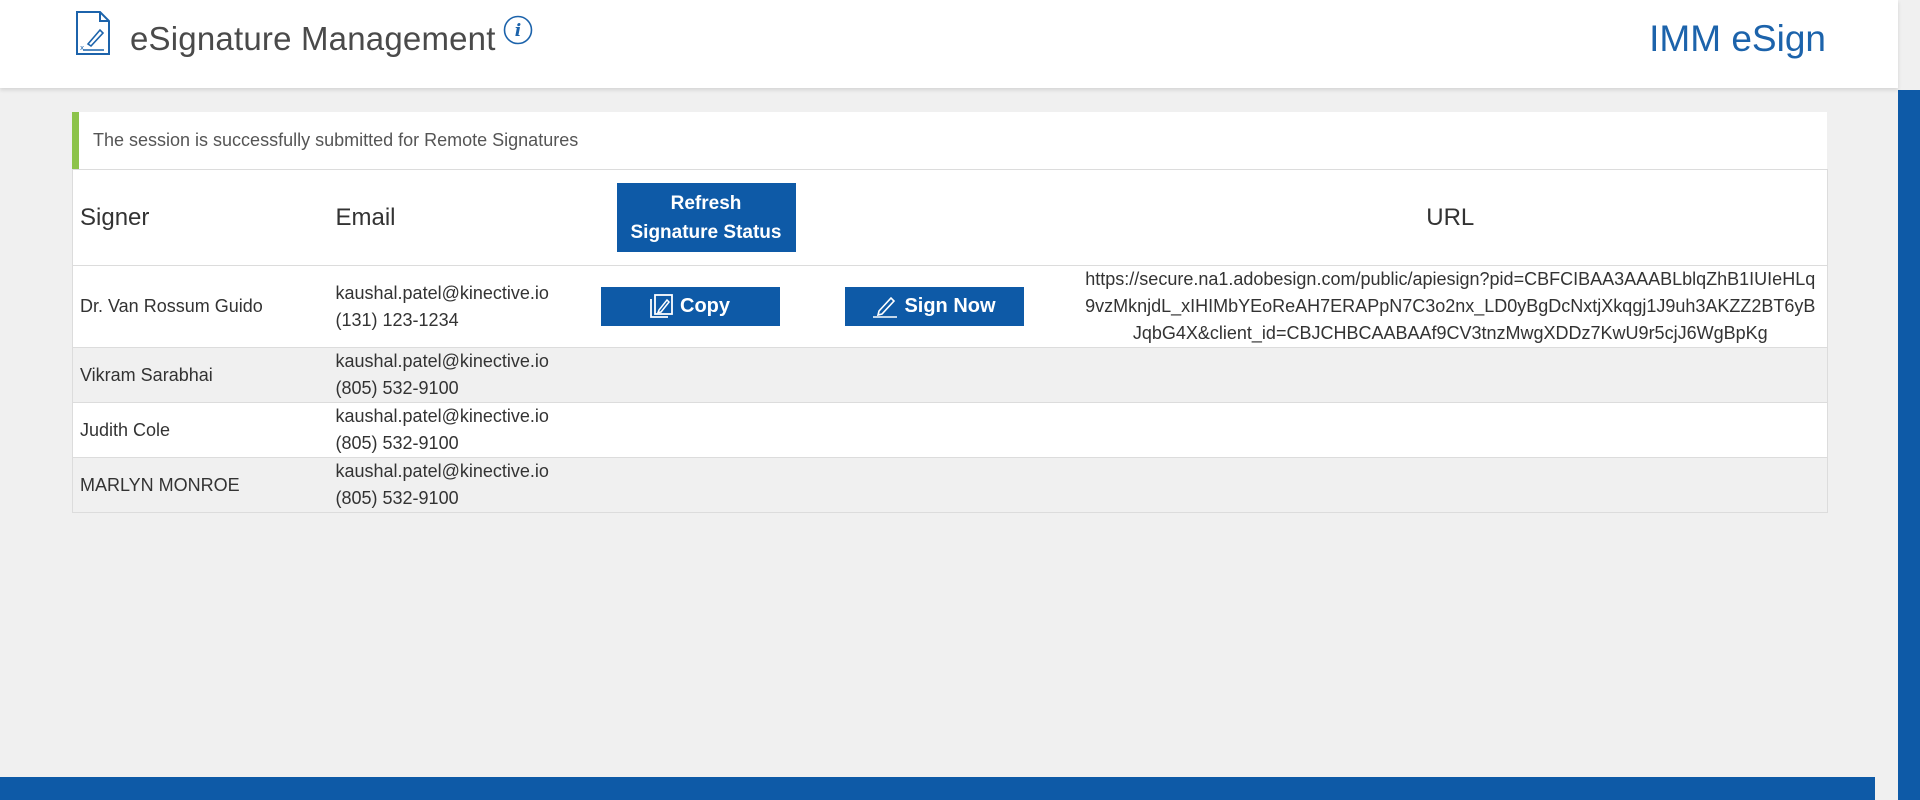  What do you see at coordinates (949, 44) in the screenshot?
I see `app-header: x eSignature Management i IMM eSign` at bounding box center [949, 44].